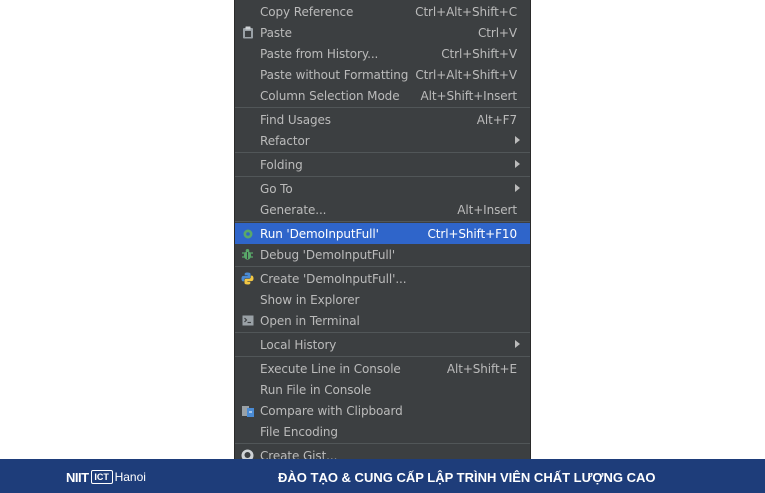  What do you see at coordinates (307, 11) in the screenshot?
I see `menu-item-label: Copy Reference` at bounding box center [307, 11].